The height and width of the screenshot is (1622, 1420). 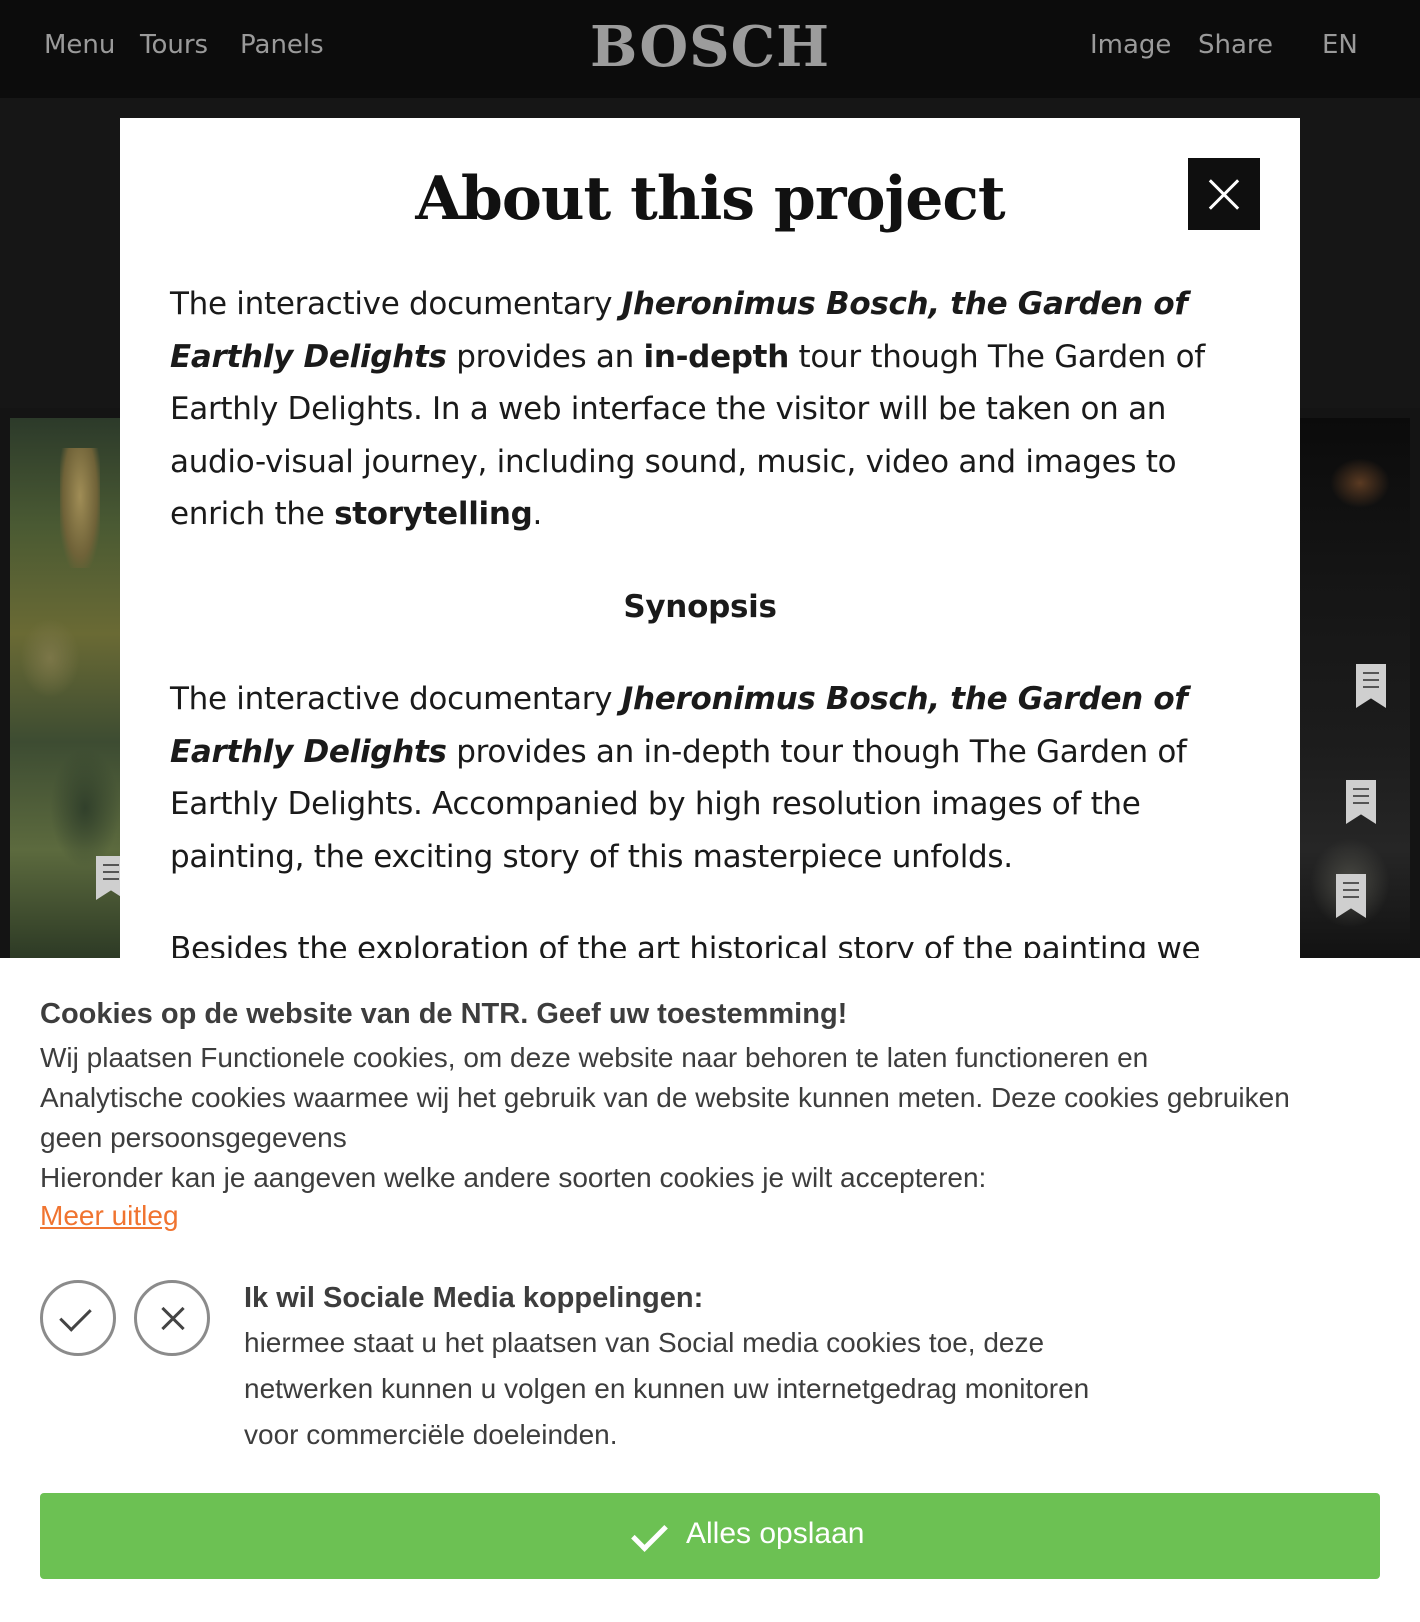 What do you see at coordinates (710, 199) in the screenshot?
I see `modal-title: About this project` at bounding box center [710, 199].